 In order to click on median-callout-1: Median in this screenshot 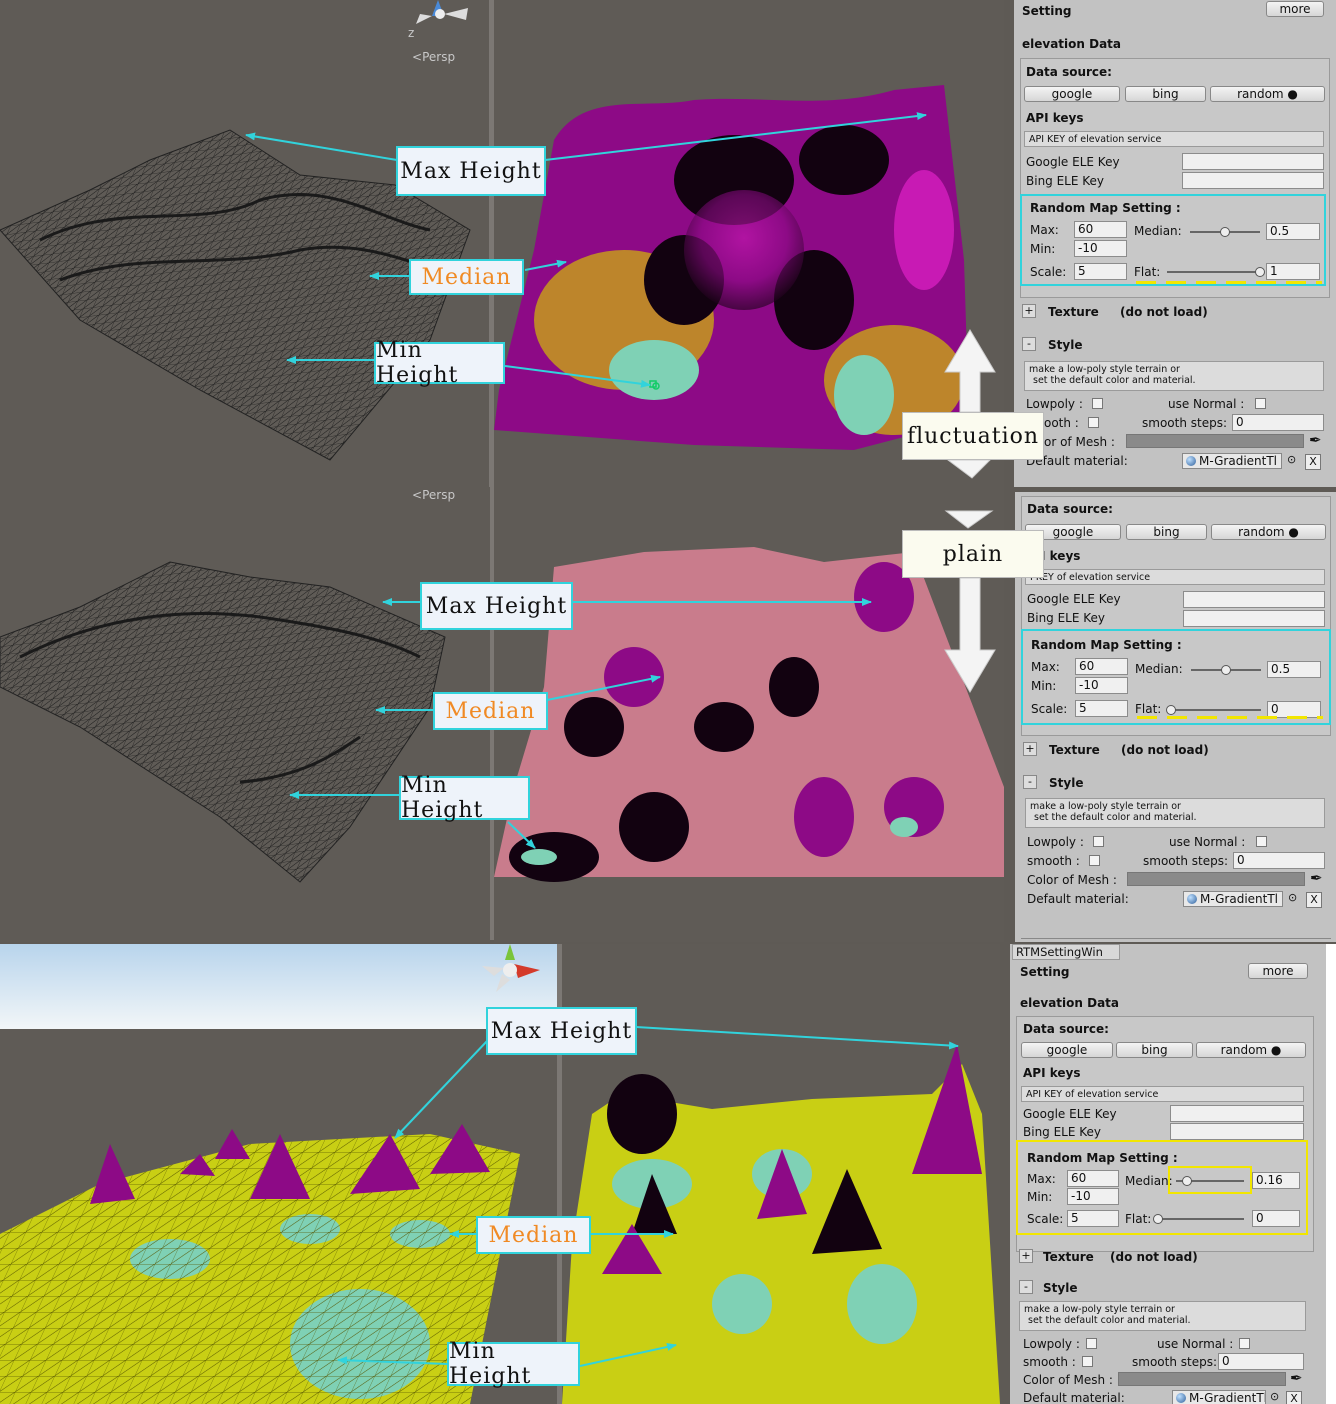, I will do `click(466, 277)`.